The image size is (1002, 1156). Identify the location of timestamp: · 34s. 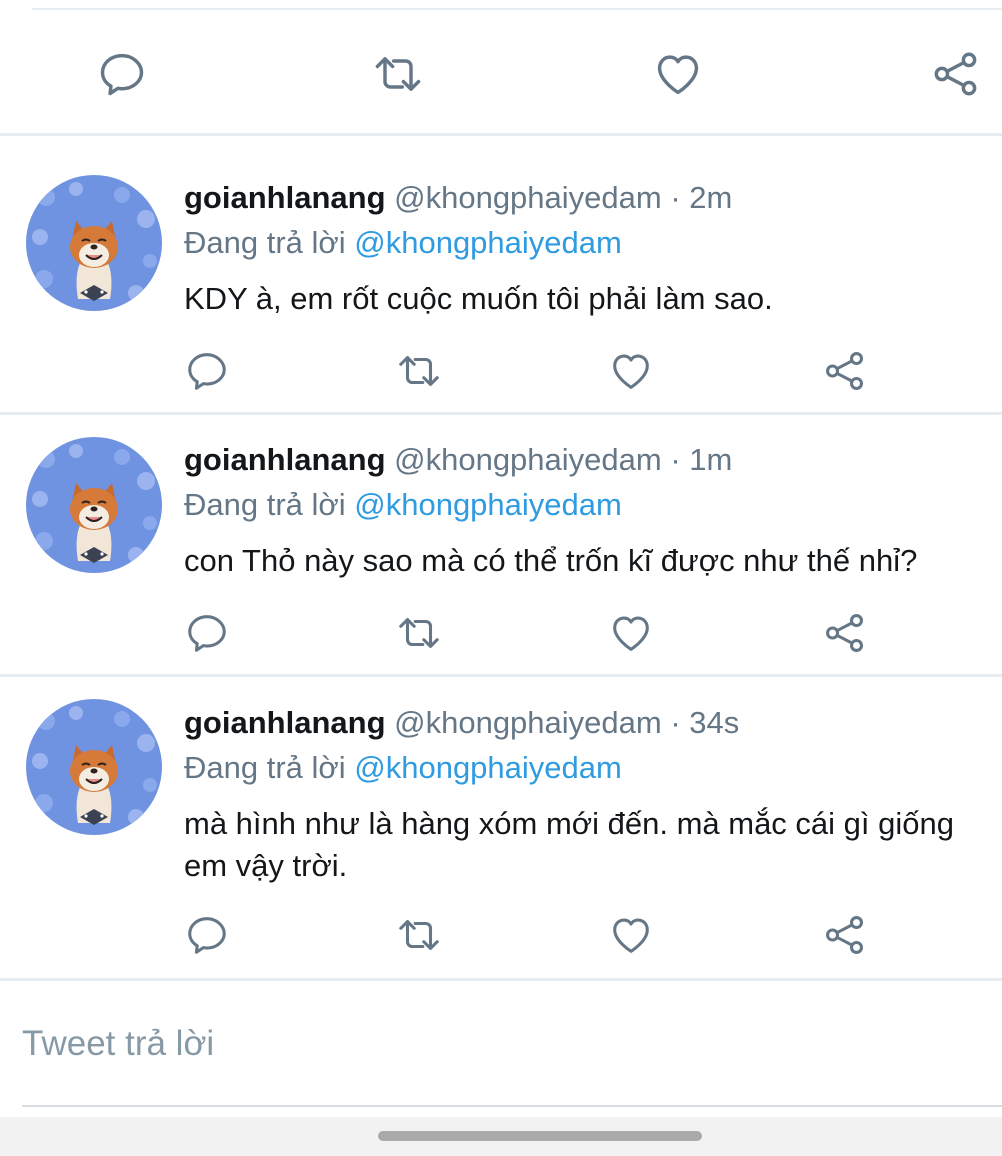
(705, 722).